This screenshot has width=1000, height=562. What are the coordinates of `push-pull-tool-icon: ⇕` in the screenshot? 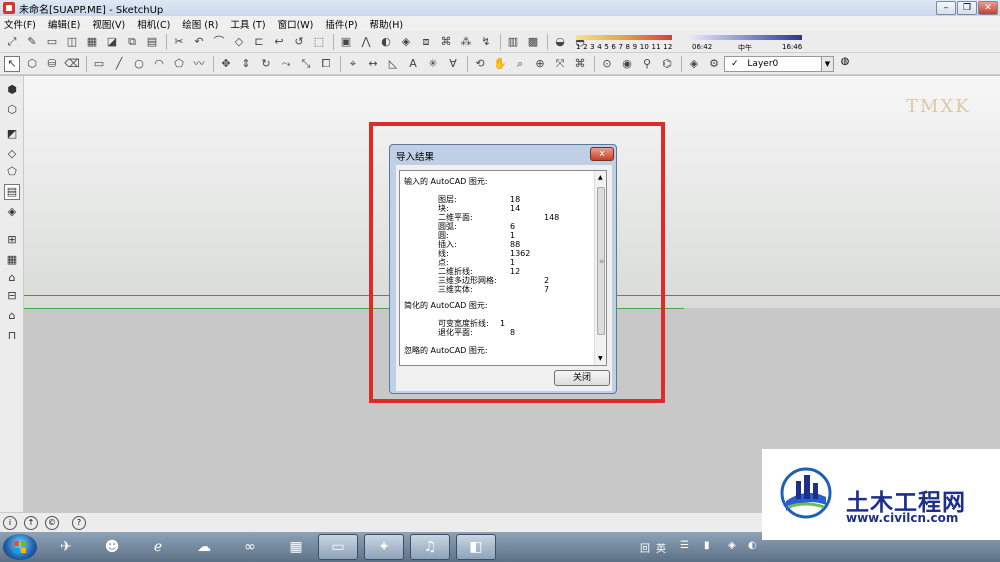 It's located at (246, 64).